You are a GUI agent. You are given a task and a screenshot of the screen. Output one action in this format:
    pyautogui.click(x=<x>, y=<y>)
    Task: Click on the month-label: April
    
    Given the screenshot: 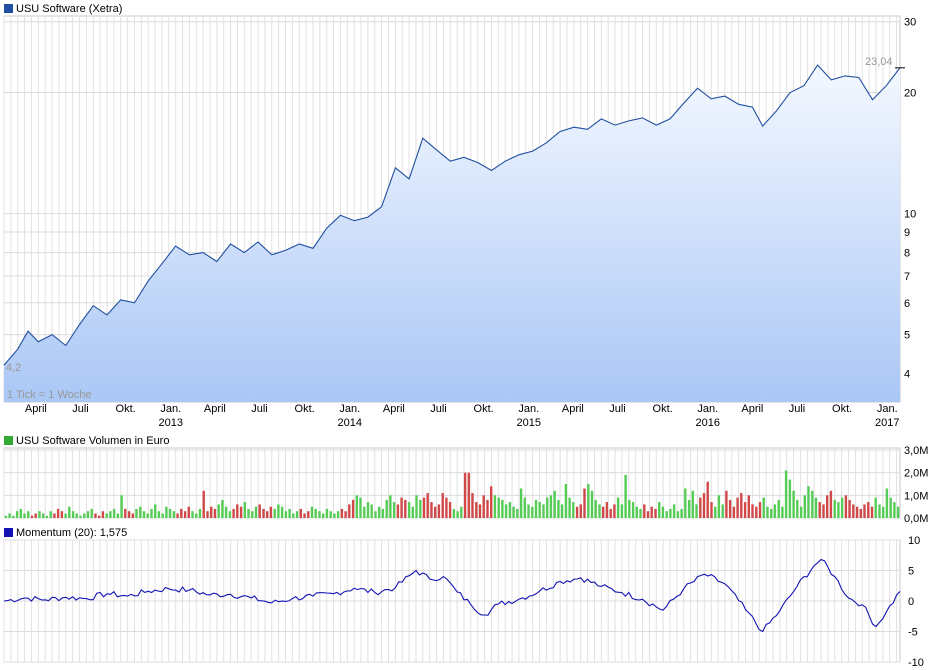 What is the action you would take?
    pyautogui.click(x=752, y=409)
    